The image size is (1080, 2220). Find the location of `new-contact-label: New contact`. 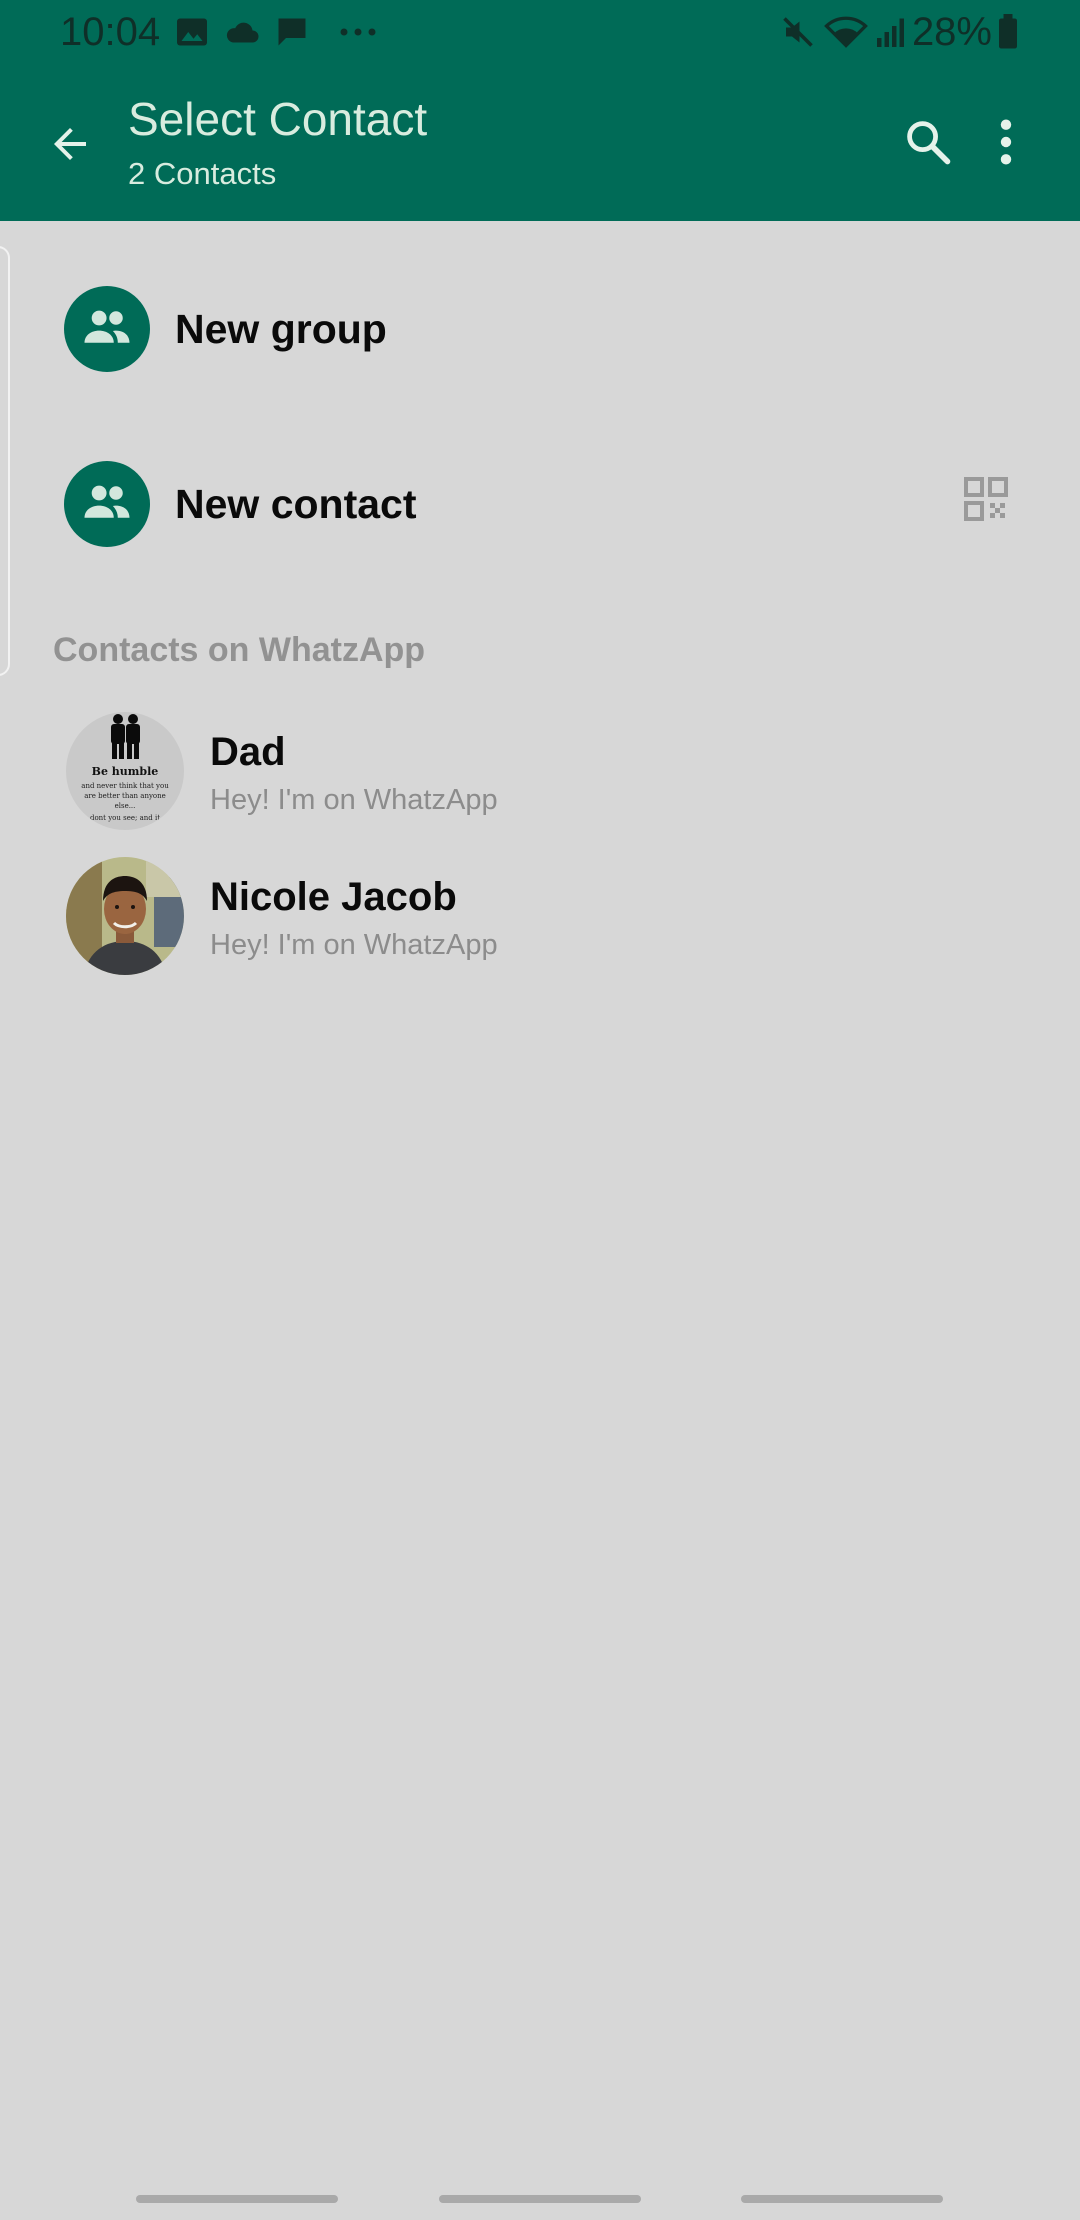

new-contact-label: New contact is located at coordinates (296, 504).